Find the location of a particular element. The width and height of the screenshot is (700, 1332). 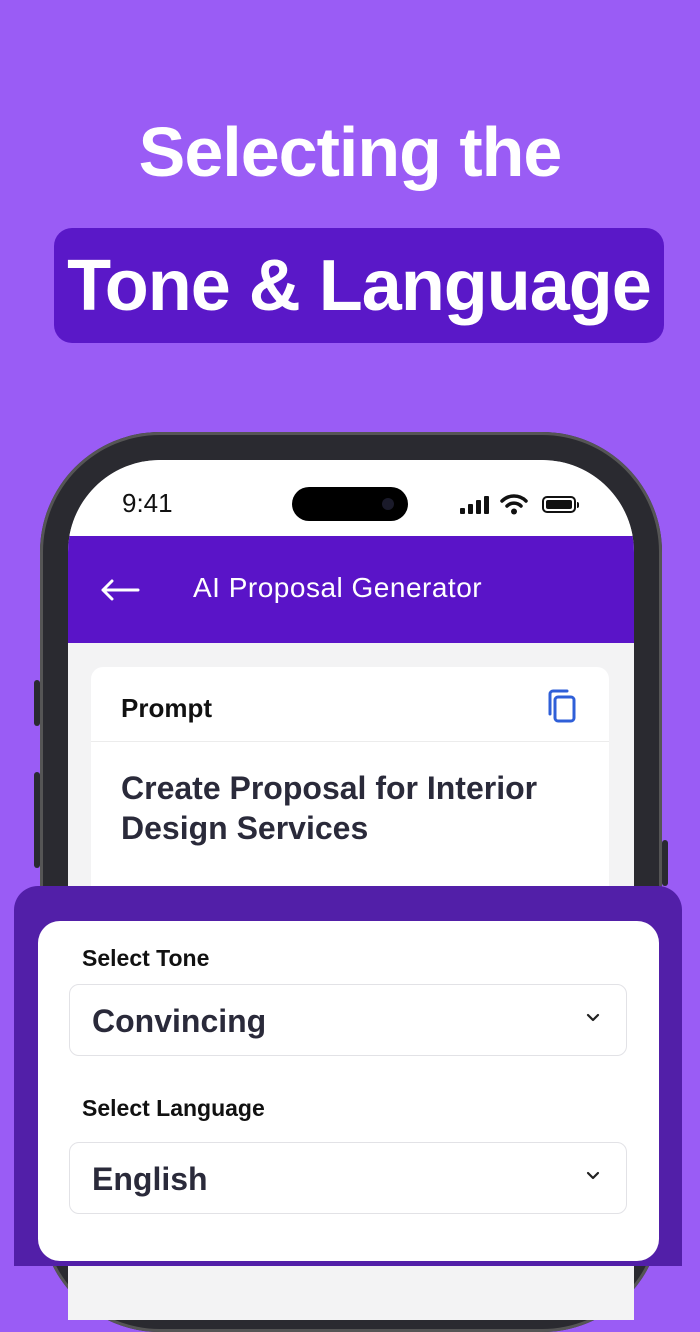

language-select: English is located at coordinates (348, 1178).